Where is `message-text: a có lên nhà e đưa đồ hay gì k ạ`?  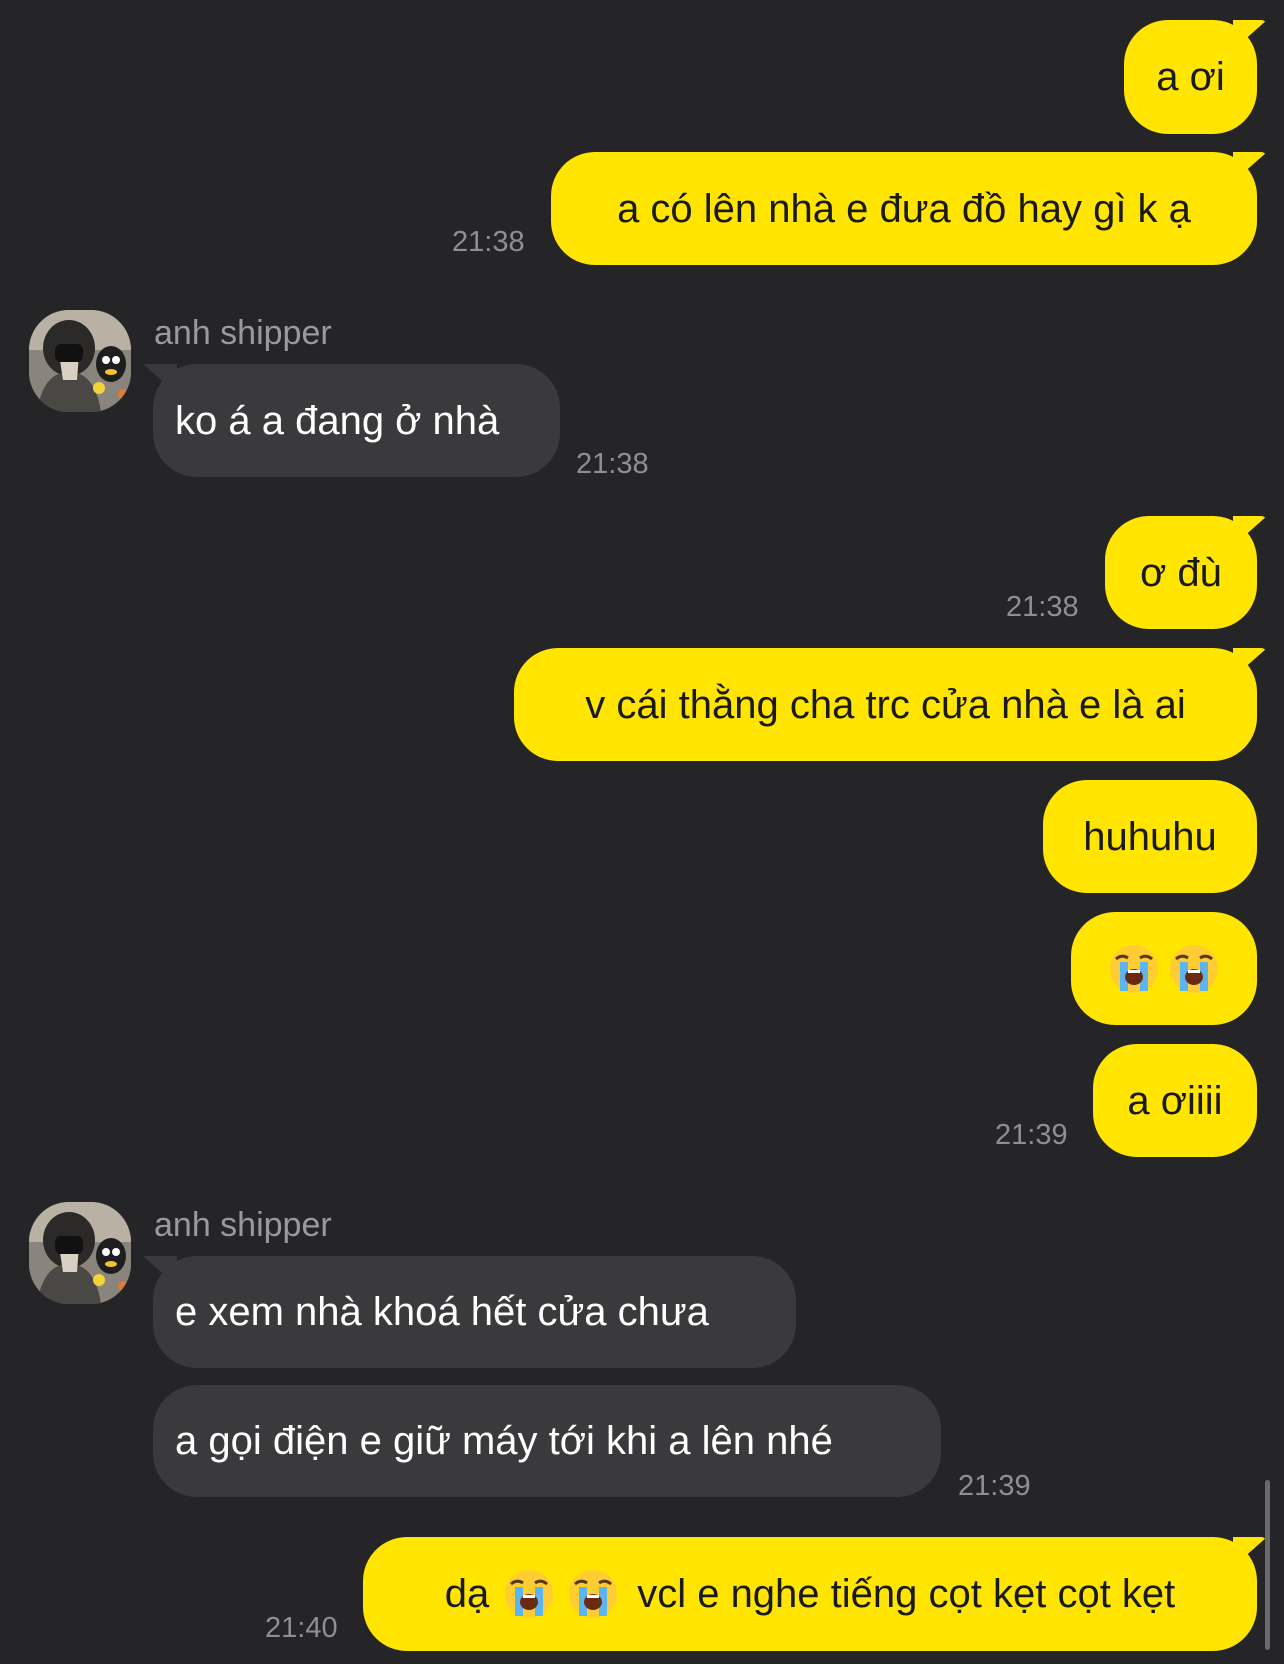 message-text: a có lên nhà e đưa đồ hay gì k ạ is located at coordinates (904, 208).